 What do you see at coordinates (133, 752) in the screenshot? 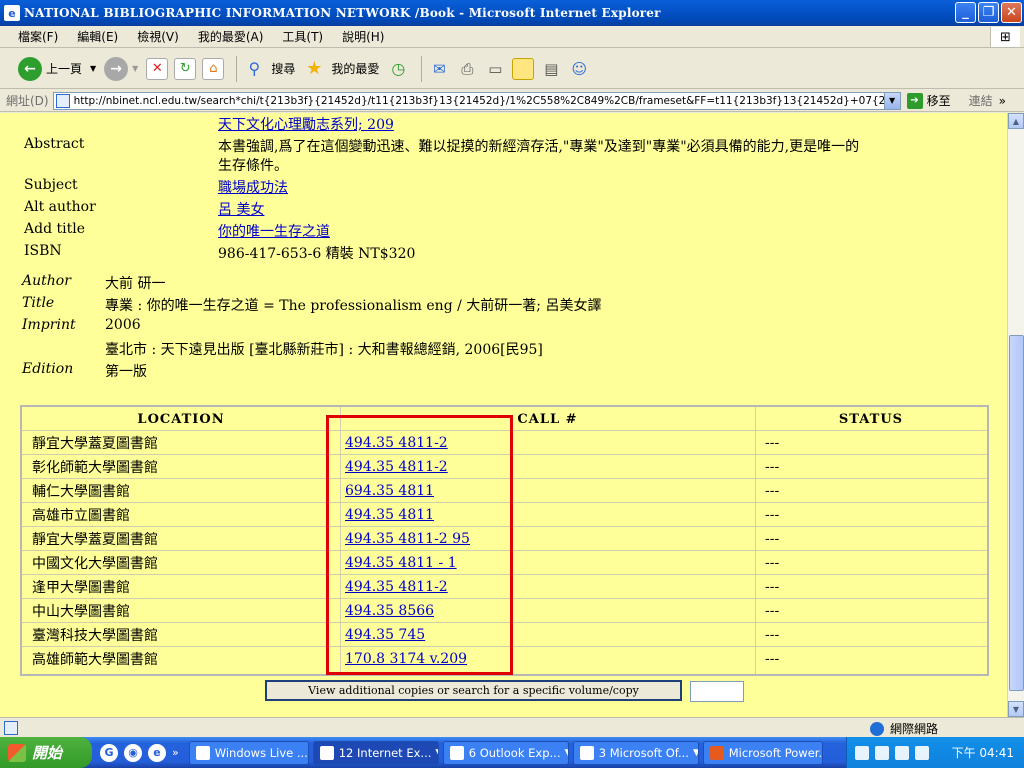
I see `quicklaunch-media-icon: ◉` at bounding box center [133, 752].